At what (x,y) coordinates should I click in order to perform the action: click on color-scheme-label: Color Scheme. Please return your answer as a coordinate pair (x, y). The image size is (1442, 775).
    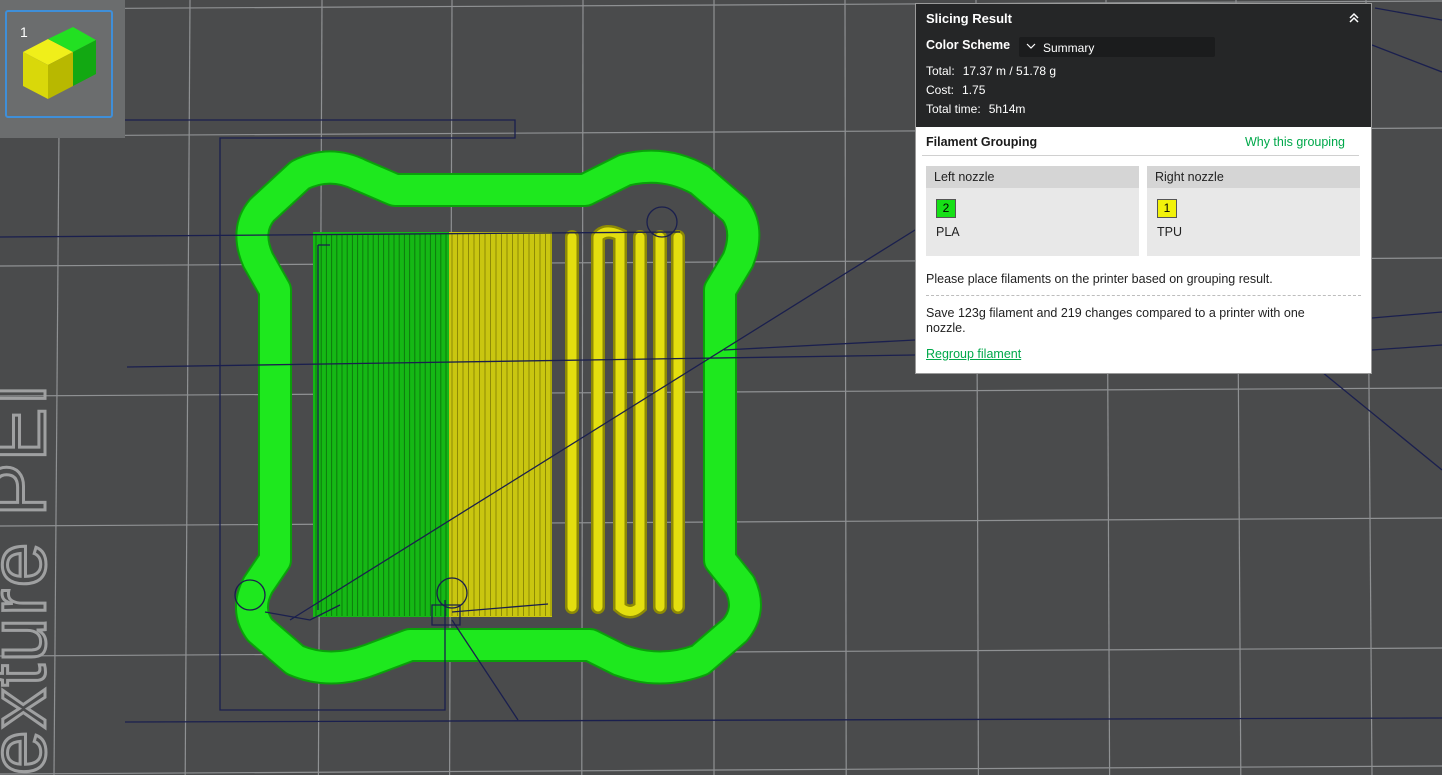
    Looking at the image, I should click on (968, 45).